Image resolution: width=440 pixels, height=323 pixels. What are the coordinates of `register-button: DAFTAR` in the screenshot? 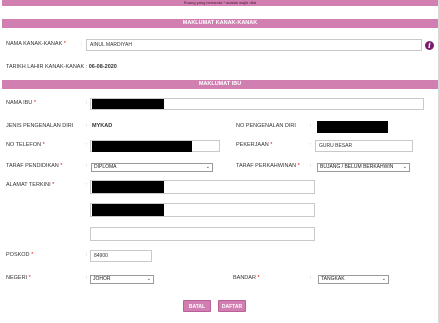 It's located at (232, 306).